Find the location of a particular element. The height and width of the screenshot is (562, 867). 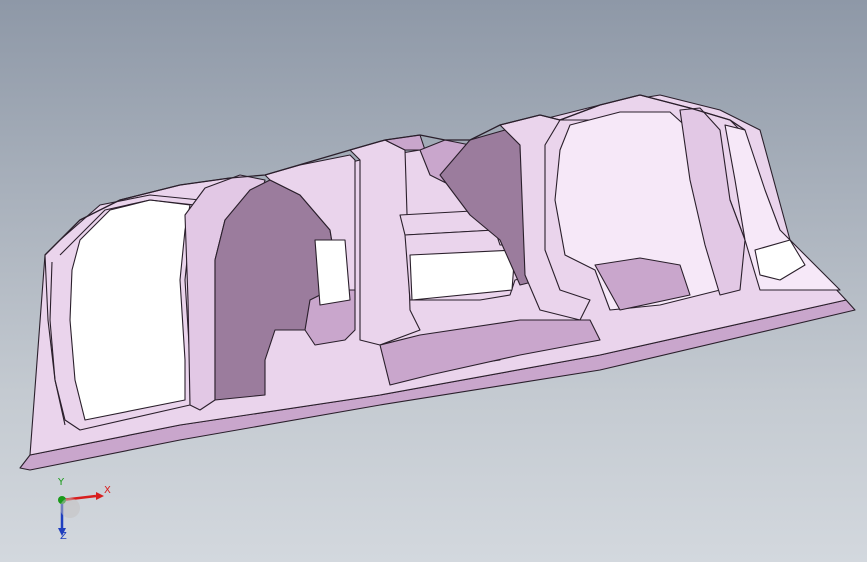

x-axis-label: X is located at coordinates (107, 490).